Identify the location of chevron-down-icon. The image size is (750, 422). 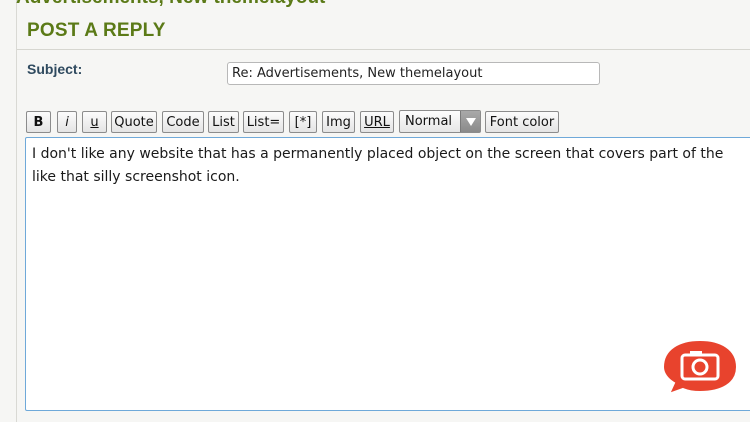
(470, 121).